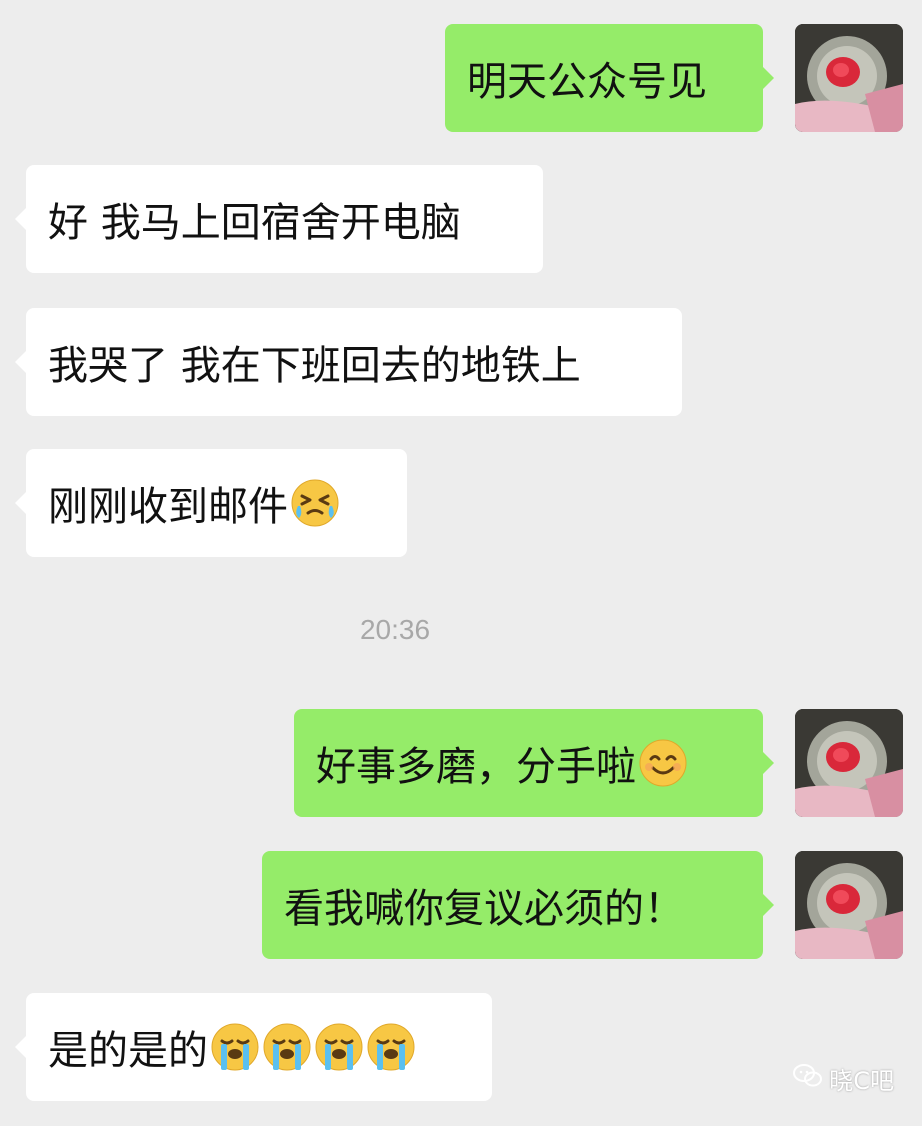 Image resolution: width=922 pixels, height=1126 pixels. What do you see at coordinates (484, 909) in the screenshot?
I see `message-text: 看我喊你复议必须的！` at bounding box center [484, 909].